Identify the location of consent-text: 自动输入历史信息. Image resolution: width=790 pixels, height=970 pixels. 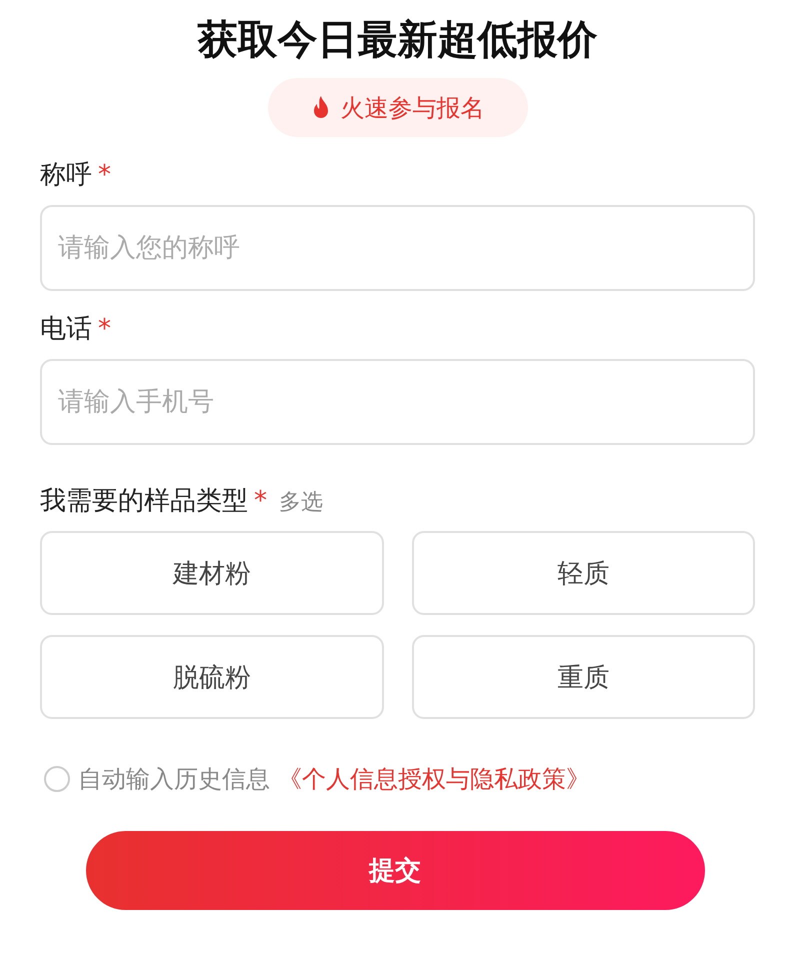
(174, 779).